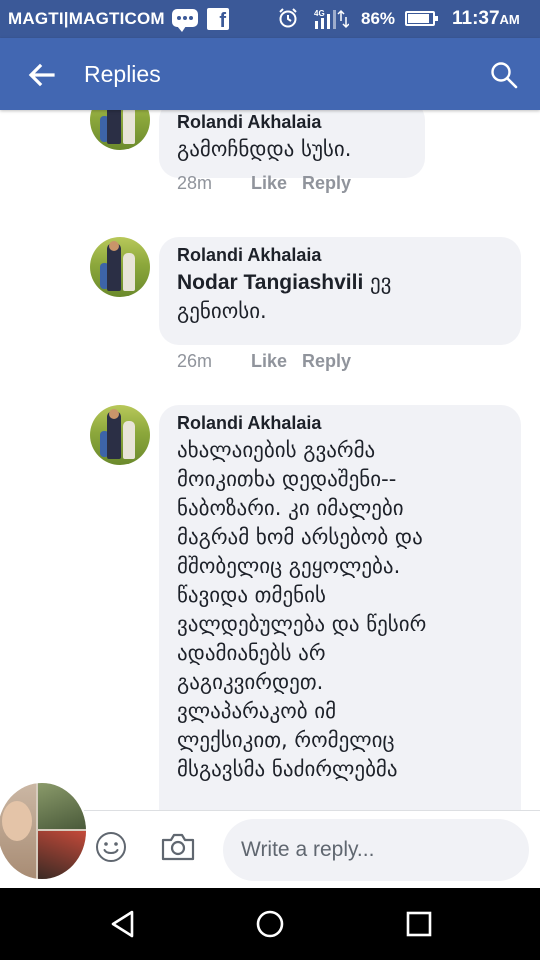 This screenshot has width=540, height=960. Describe the element at coordinates (419, 924) in the screenshot. I see `recents-square-icon` at that location.